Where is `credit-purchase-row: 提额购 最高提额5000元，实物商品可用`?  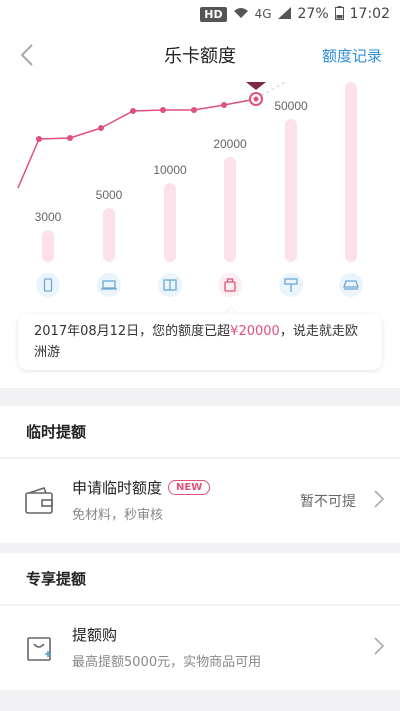
credit-purchase-row: 提额购 最高提额5000元，实物商品可用 is located at coordinates (200, 648).